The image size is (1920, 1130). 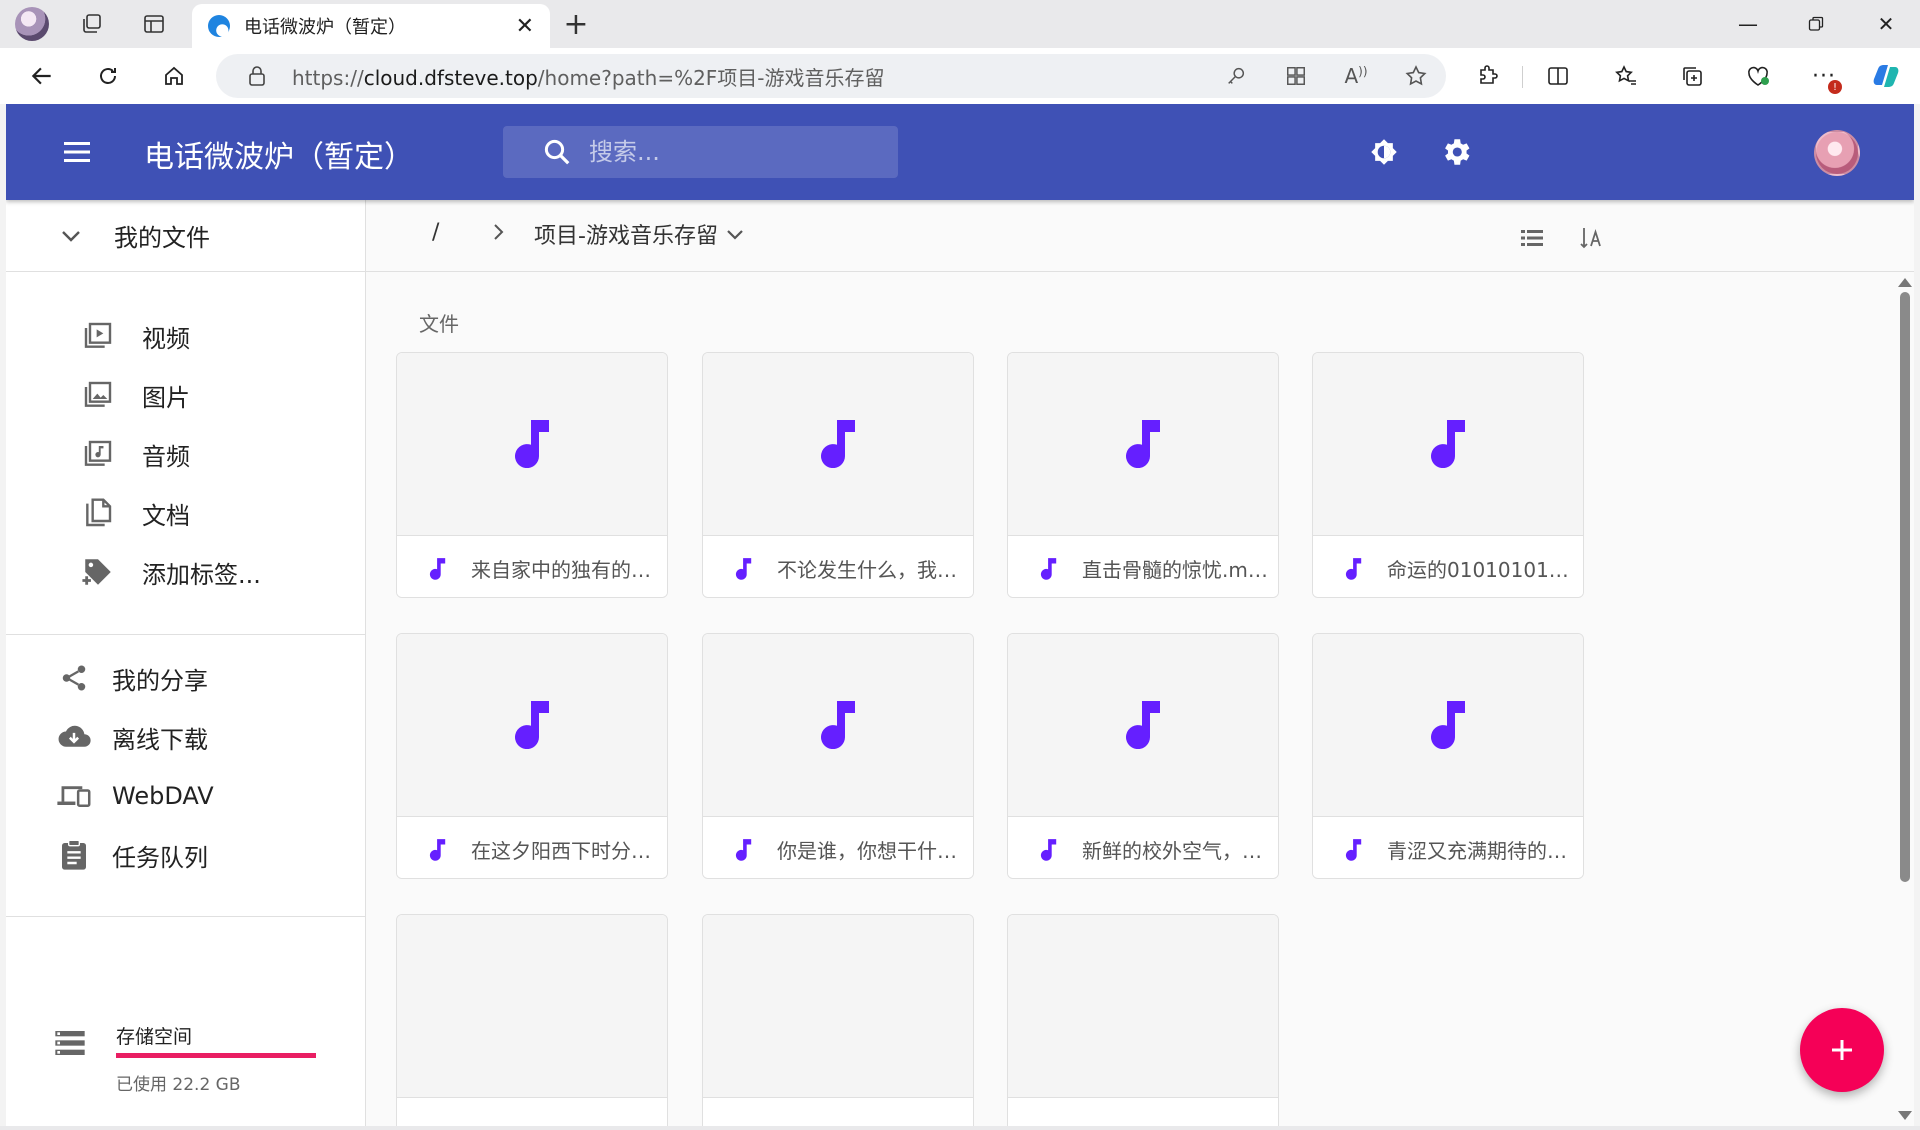 What do you see at coordinates (325, 27) in the screenshot?
I see `tab-title: 电话微波炉（暂定）` at bounding box center [325, 27].